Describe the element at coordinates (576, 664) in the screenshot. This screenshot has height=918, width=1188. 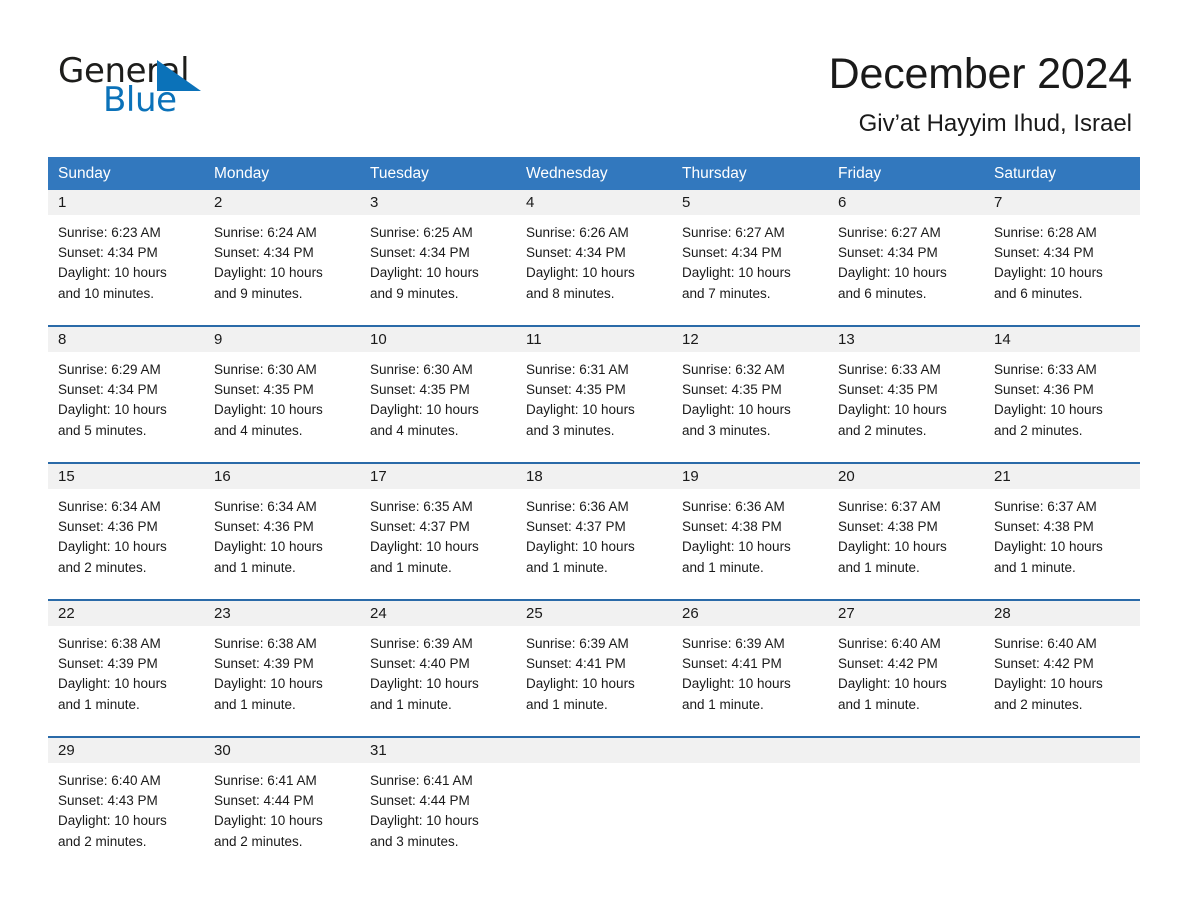
I see `sunset-text: Sunset: 4:41 PM` at that location.